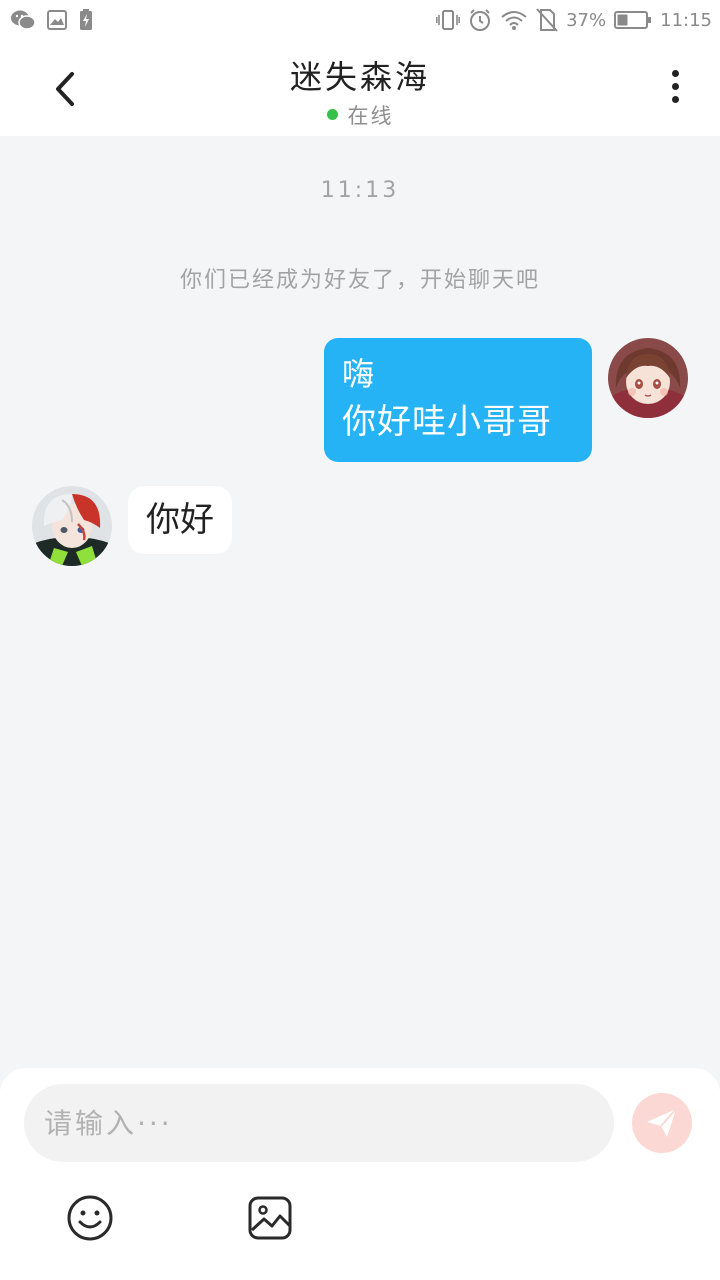  I want to click on online-status-label: 在线, so click(370, 116).